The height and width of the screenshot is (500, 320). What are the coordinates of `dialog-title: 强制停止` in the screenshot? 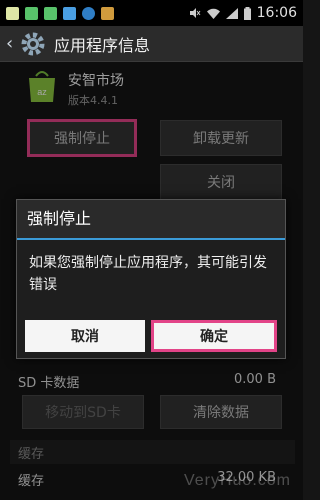 It's located at (151, 220).